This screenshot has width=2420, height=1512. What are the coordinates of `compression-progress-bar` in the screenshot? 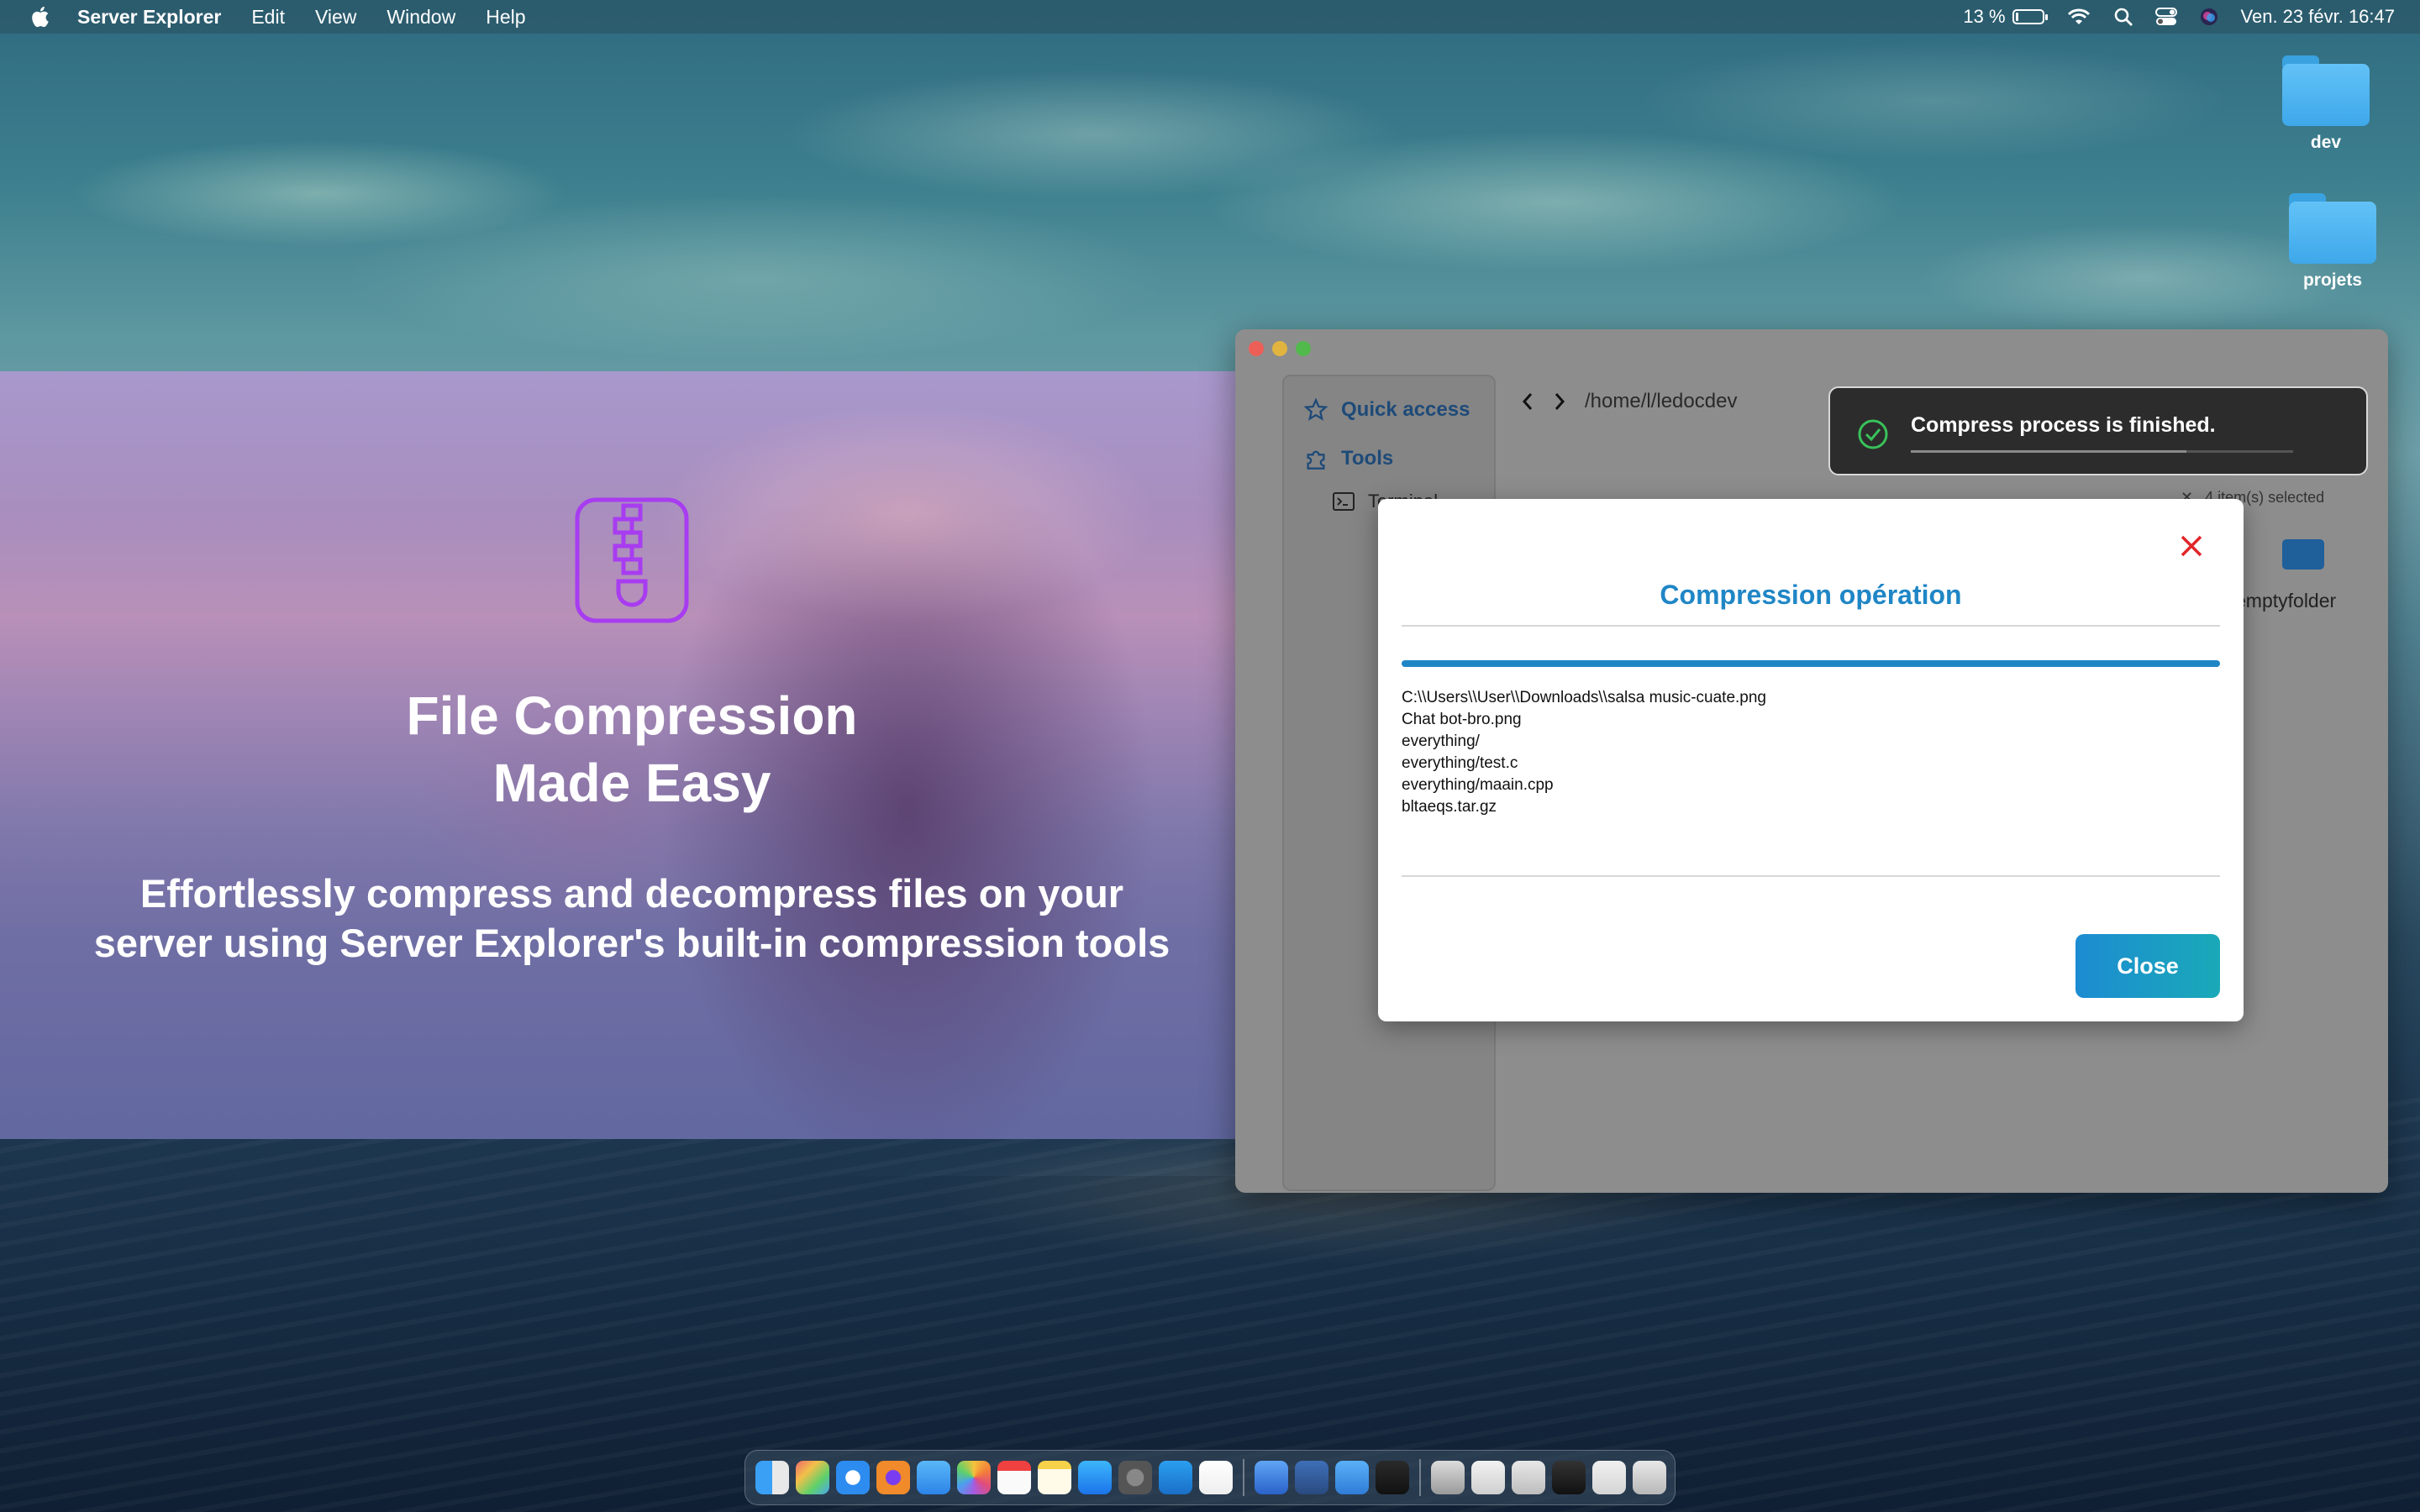 It's located at (1811, 663).